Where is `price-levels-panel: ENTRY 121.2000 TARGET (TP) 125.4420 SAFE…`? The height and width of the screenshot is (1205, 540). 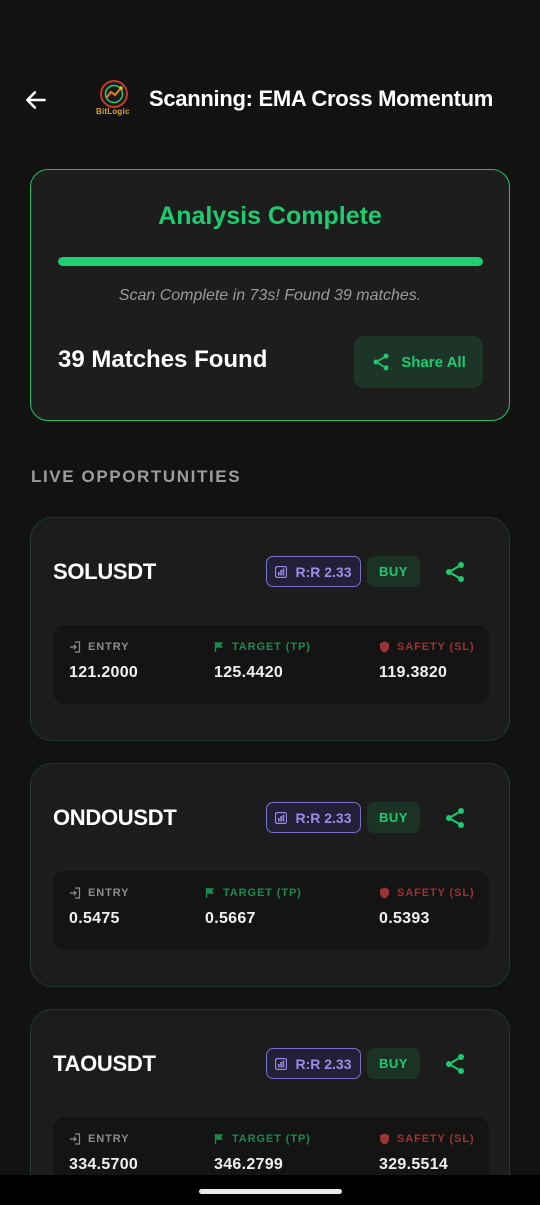
price-levels-panel: ENTRY 121.2000 TARGET (TP) 125.4420 SAFE… is located at coordinates (271, 664).